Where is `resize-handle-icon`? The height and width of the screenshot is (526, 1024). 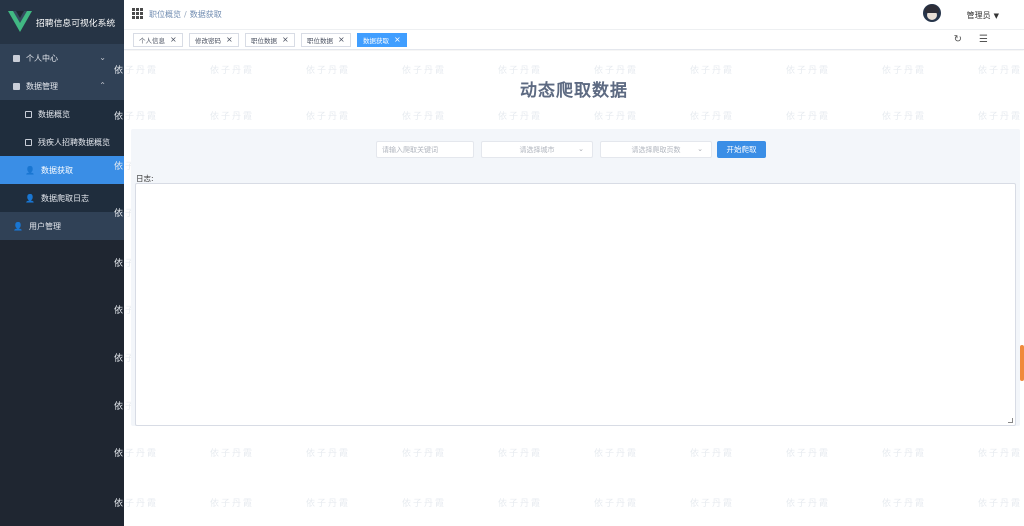
resize-handle-icon is located at coordinates (1010, 420).